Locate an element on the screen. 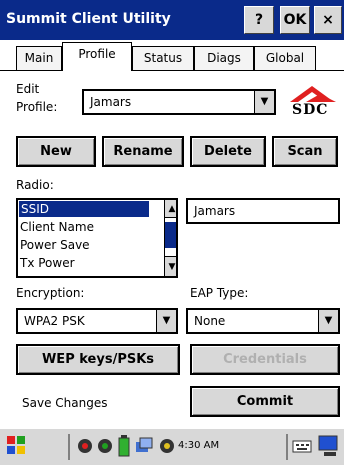 This screenshot has width=344, height=465. tab-status: Status is located at coordinates (163, 58).